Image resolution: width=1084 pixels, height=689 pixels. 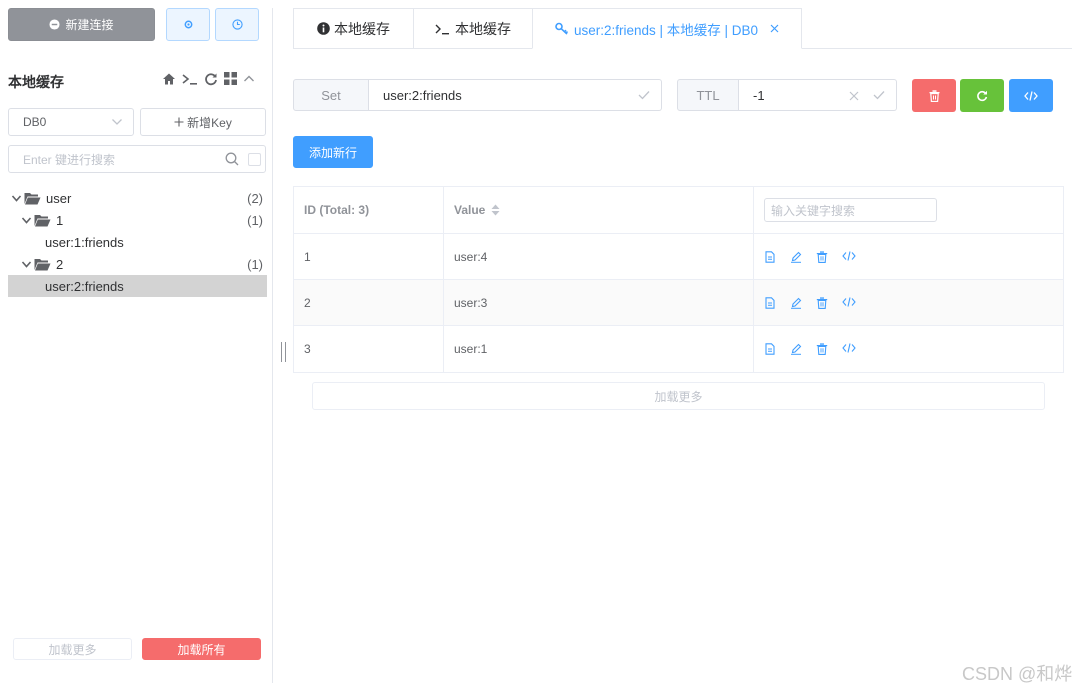 I want to click on cell-value: user:3, so click(x=599, y=302).